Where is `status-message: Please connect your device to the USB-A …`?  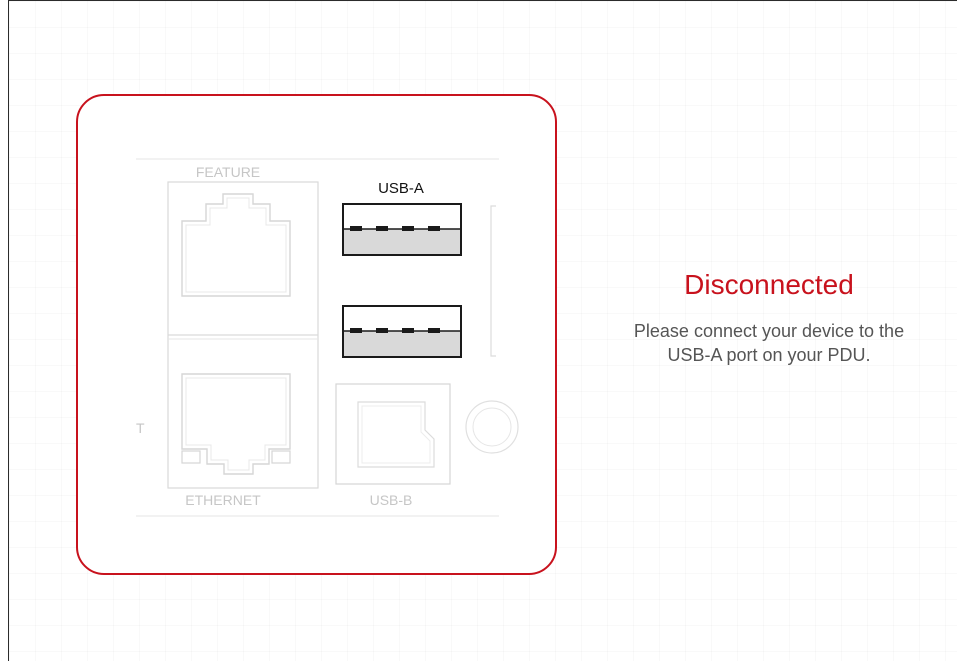 status-message: Please connect your device to the USB-A … is located at coordinates (769, 343).